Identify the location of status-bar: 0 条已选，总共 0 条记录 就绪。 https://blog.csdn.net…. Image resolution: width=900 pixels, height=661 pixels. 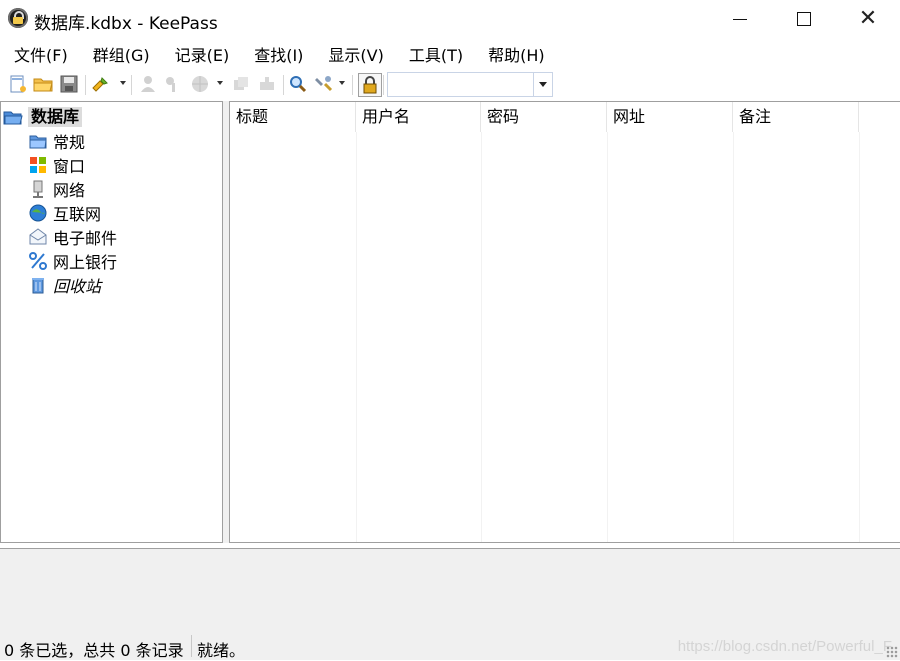
(450, 646).